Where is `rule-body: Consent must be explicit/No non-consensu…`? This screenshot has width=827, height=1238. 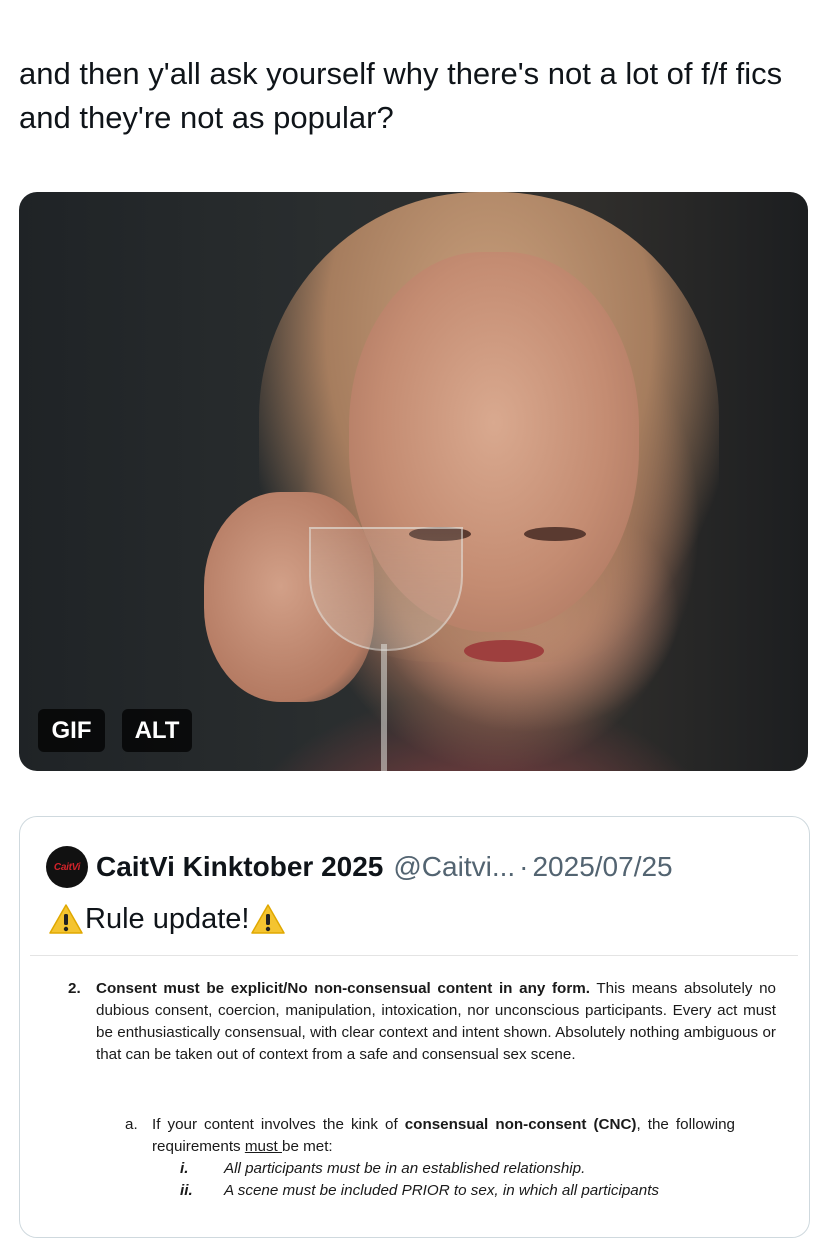 rule-body: Consent must be explicit/No non-consensu… is located at coordinates (436, 1022).